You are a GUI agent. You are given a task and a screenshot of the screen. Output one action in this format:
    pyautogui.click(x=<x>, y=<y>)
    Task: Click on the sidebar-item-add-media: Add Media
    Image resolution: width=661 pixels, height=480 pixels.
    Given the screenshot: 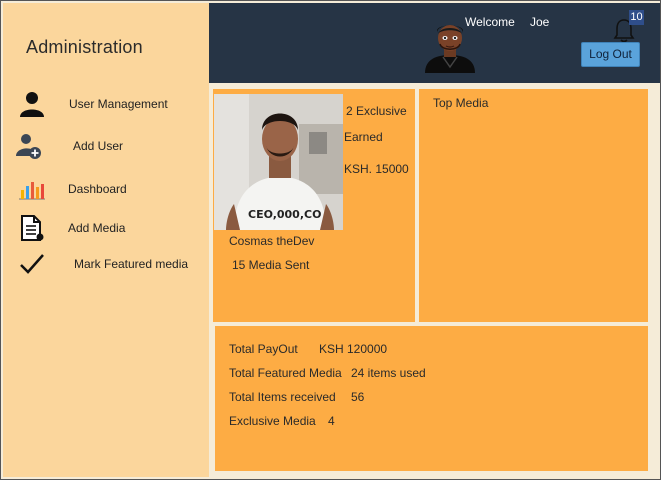 What is the action you would take?
    pyautogui.click(x=106, y=228)
    